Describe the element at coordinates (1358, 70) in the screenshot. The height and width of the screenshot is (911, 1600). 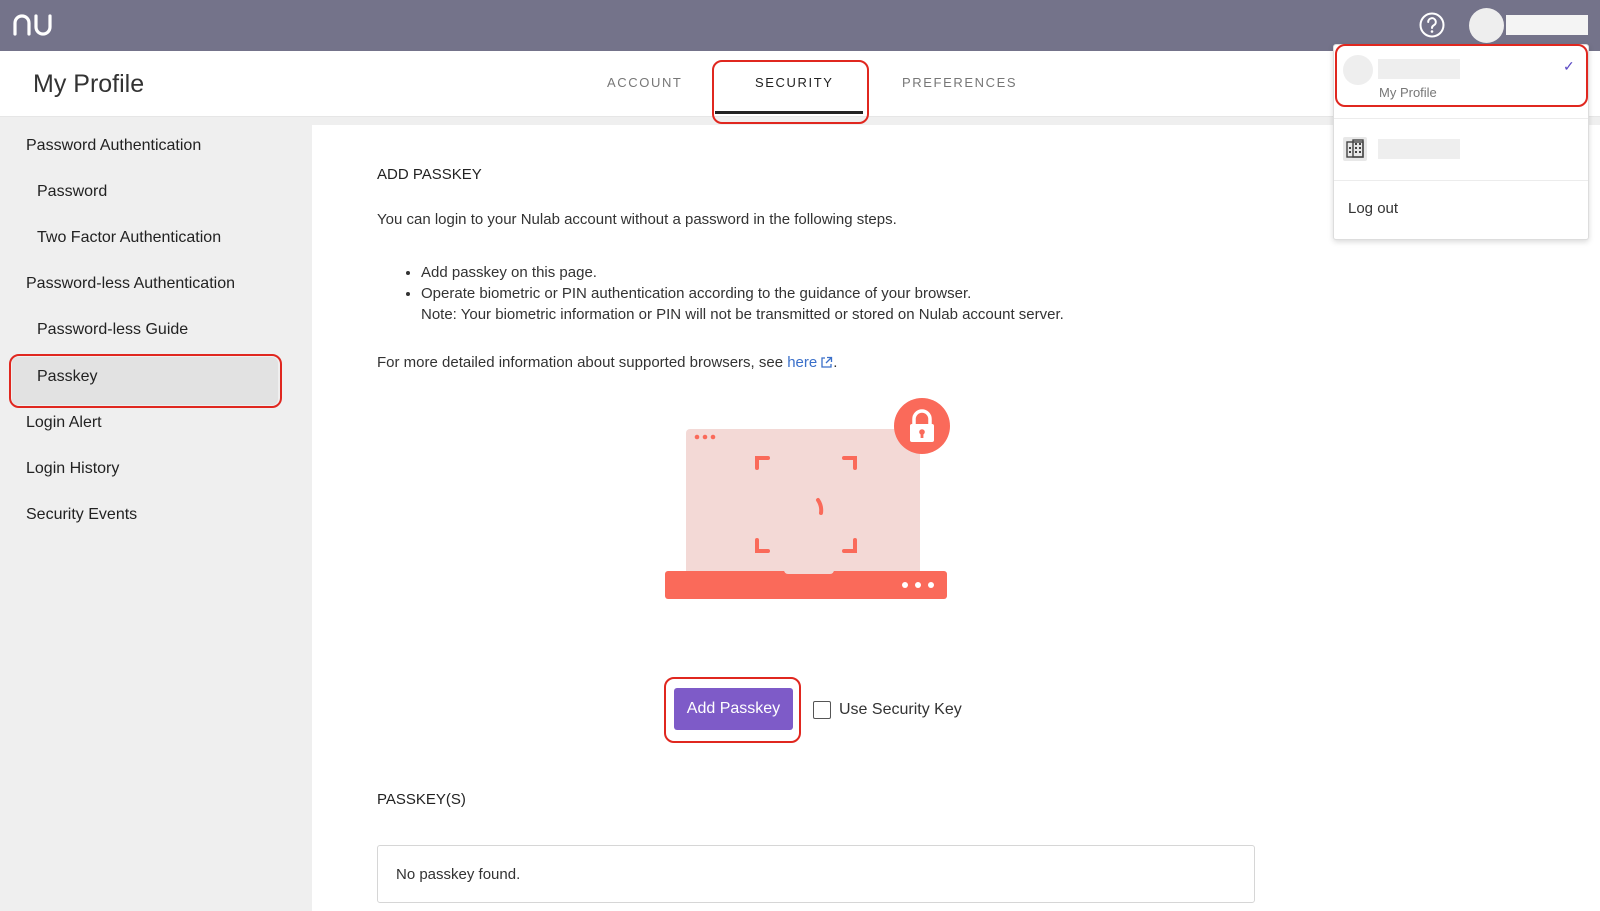
I see `dropdown-avatar` at that location.